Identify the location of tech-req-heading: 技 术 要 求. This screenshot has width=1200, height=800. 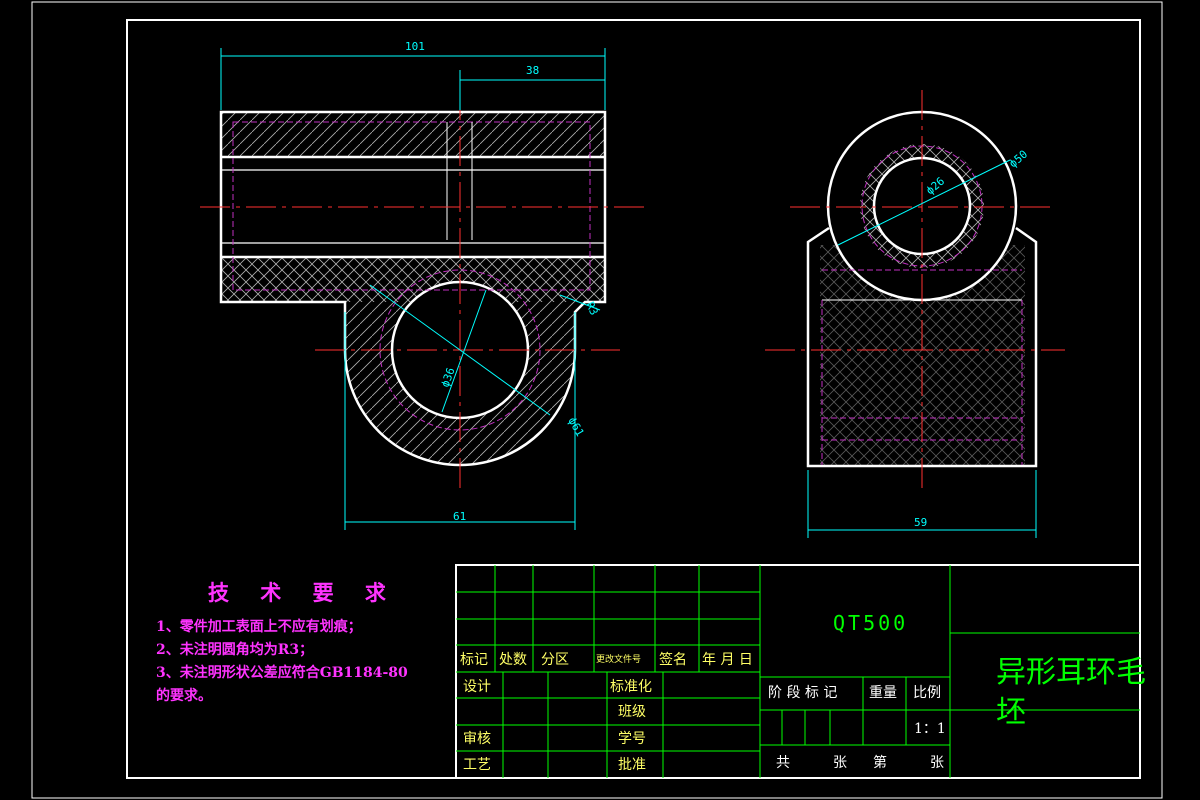
(303, 592).